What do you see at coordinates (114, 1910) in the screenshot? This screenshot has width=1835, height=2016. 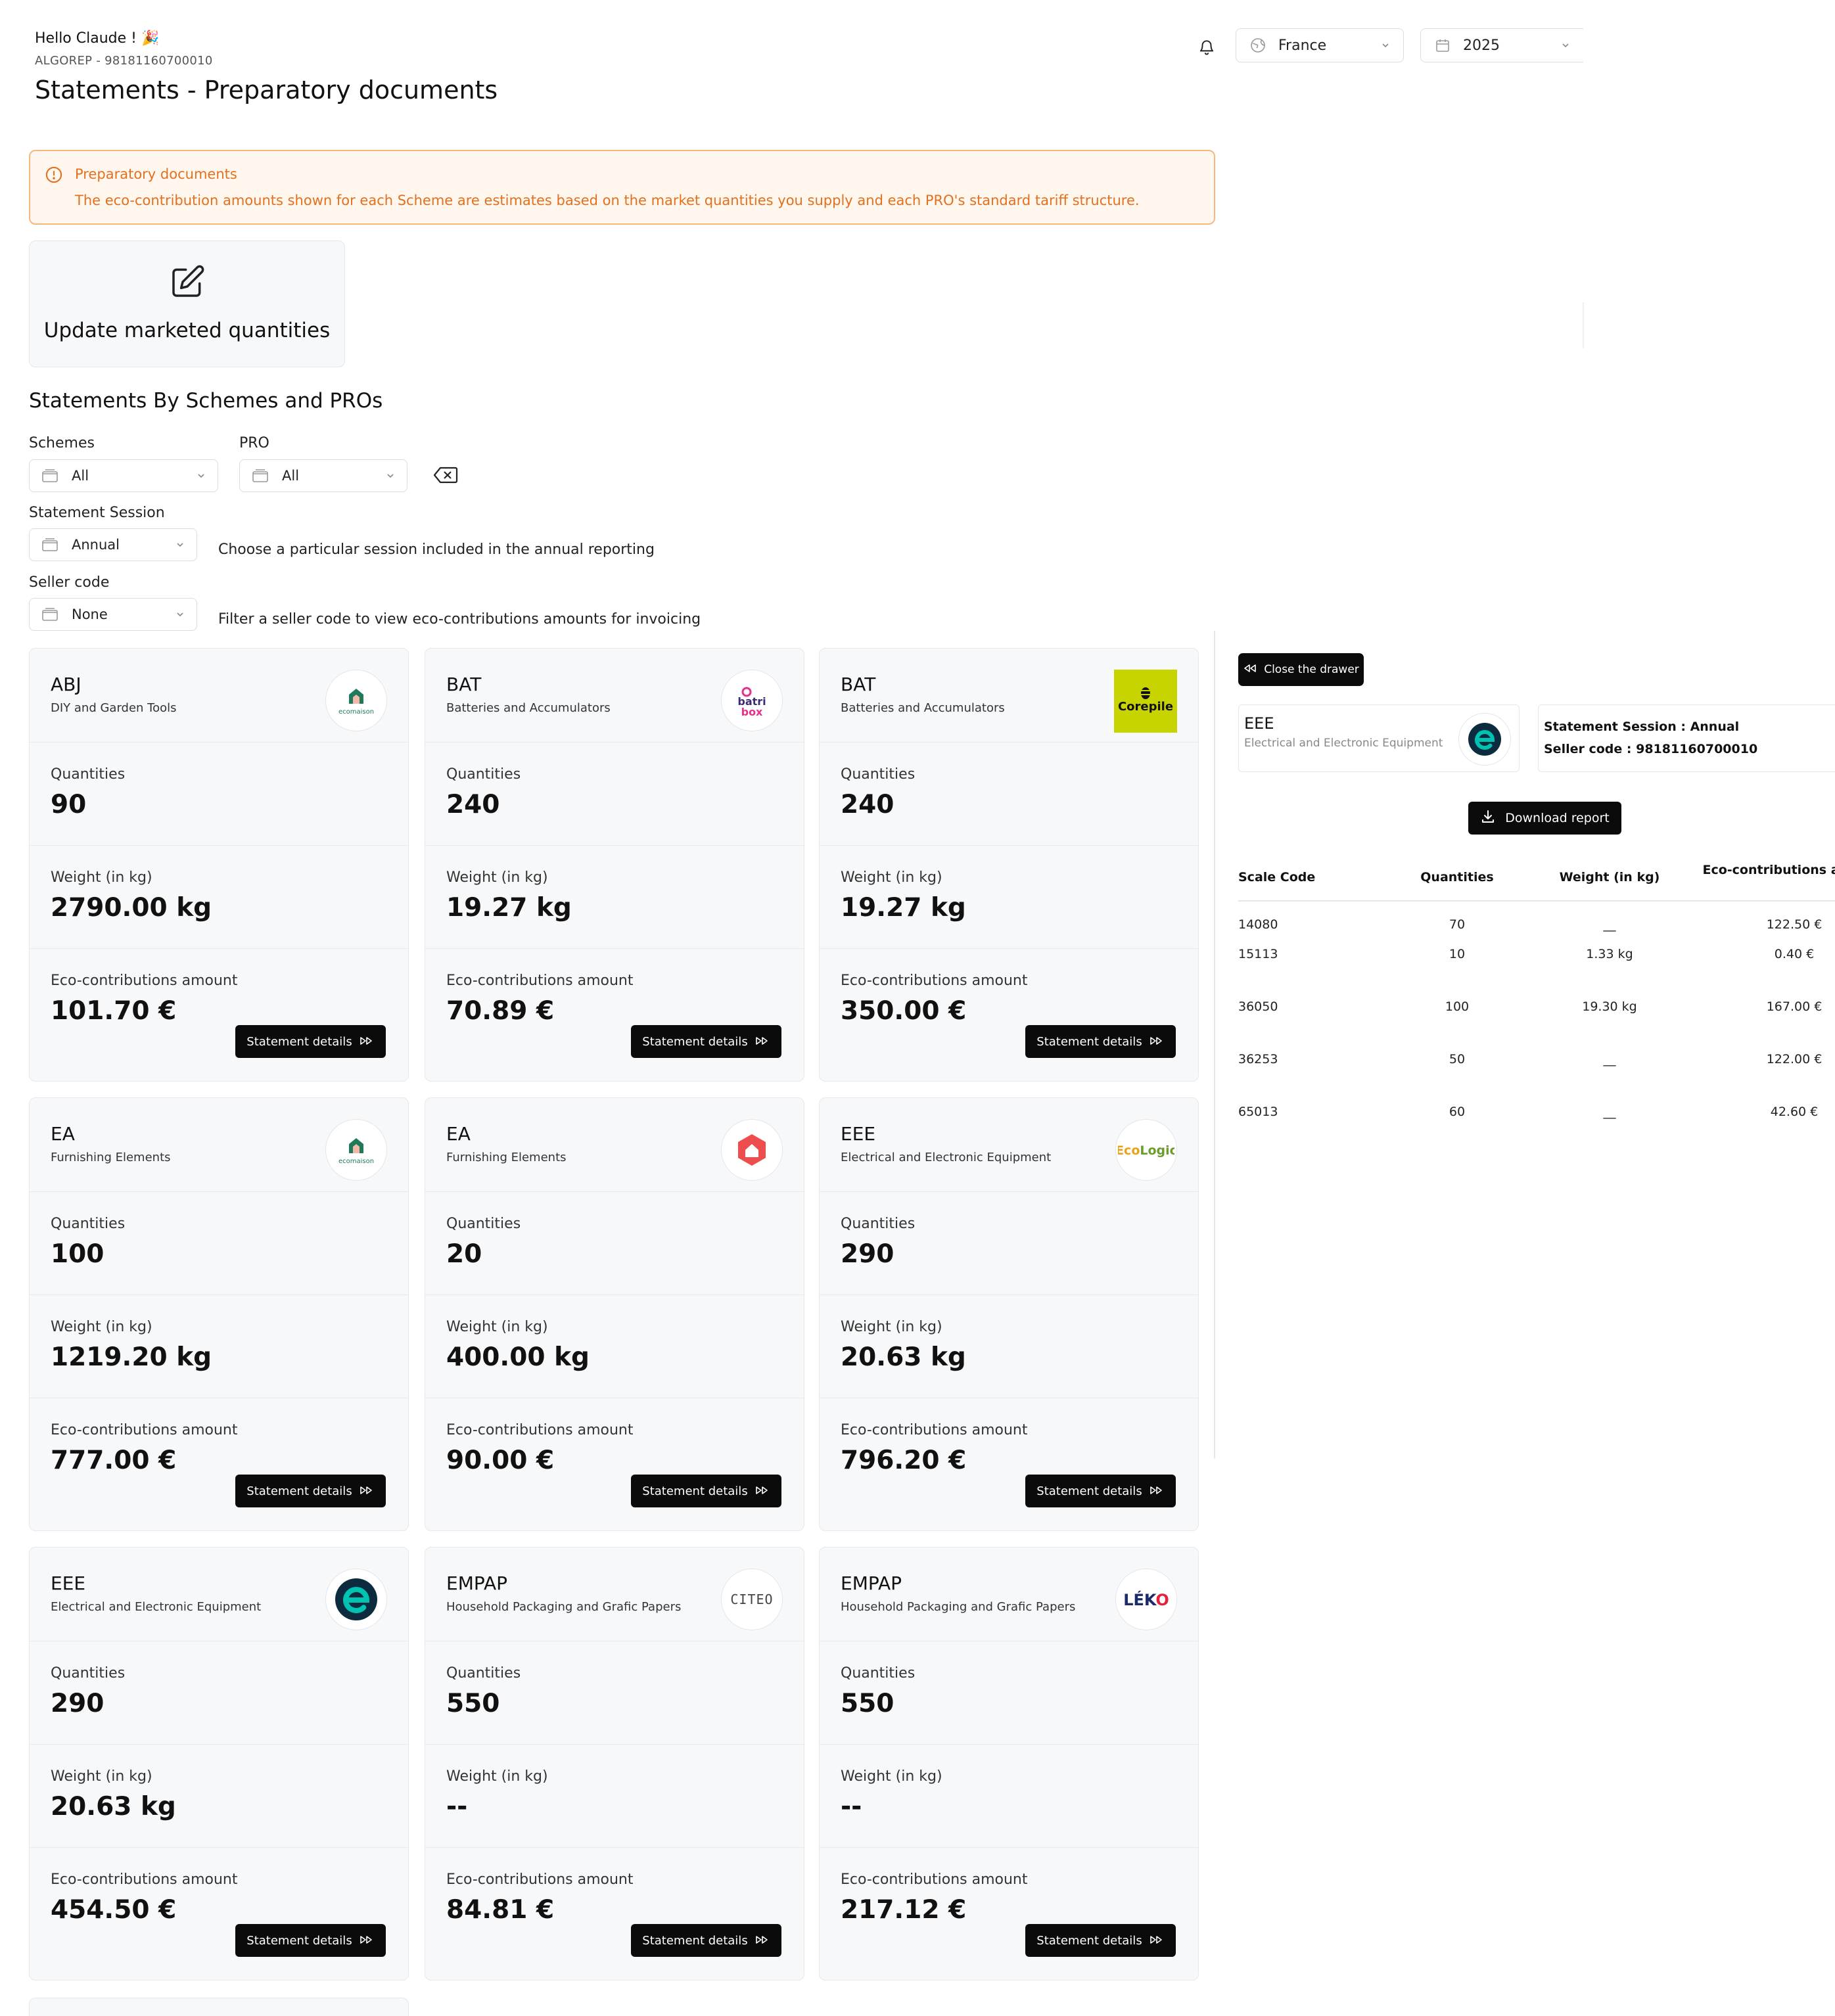 I see `card-amount-value: 454.50 €` at bounding box center [114, 1910].